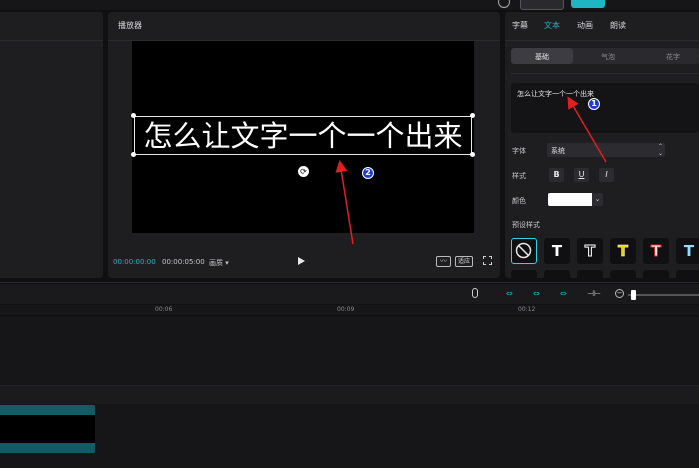 This screenshot has width=699, height=468. Describe the element at coordinates (618, 25) in the screenshot. I see `tab-read-aloud: 朗读` at that location.